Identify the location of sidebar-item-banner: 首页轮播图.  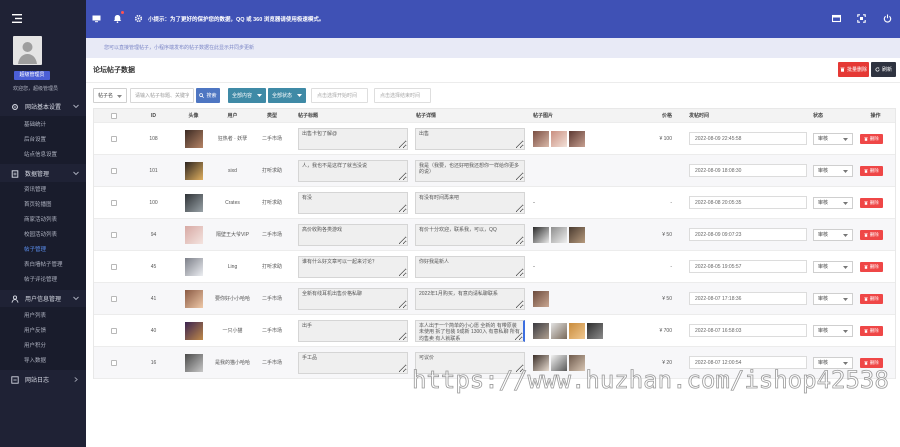
(43, 205).